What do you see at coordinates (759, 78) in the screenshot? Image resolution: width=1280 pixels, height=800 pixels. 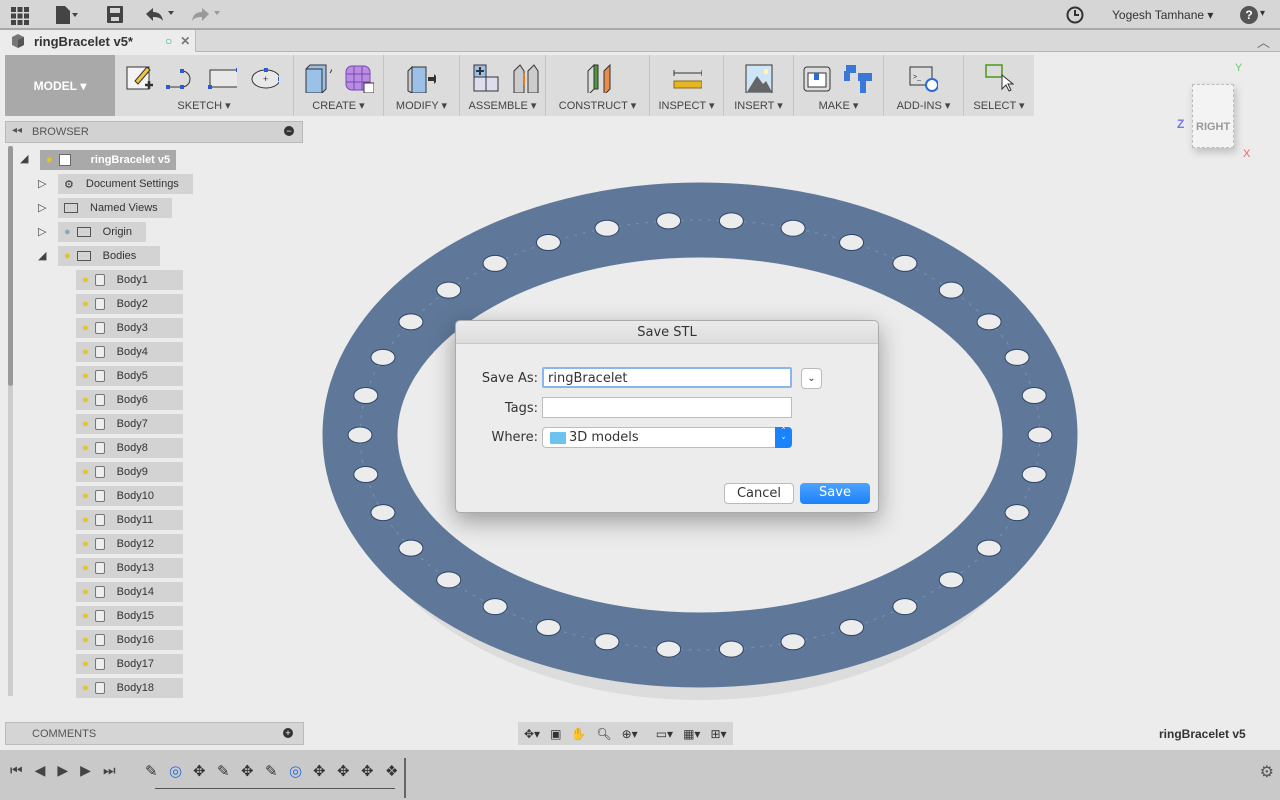 I see `insert-image-icon` at bounding box center [759, 78].